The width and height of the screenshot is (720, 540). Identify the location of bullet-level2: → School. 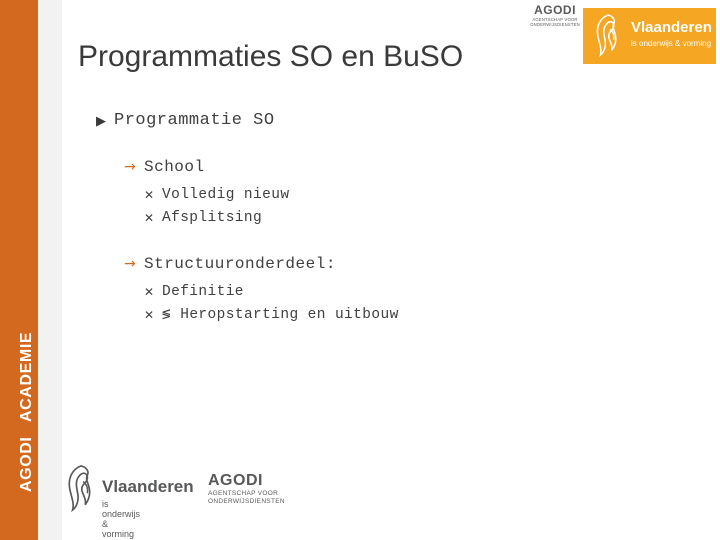
(410, 167).